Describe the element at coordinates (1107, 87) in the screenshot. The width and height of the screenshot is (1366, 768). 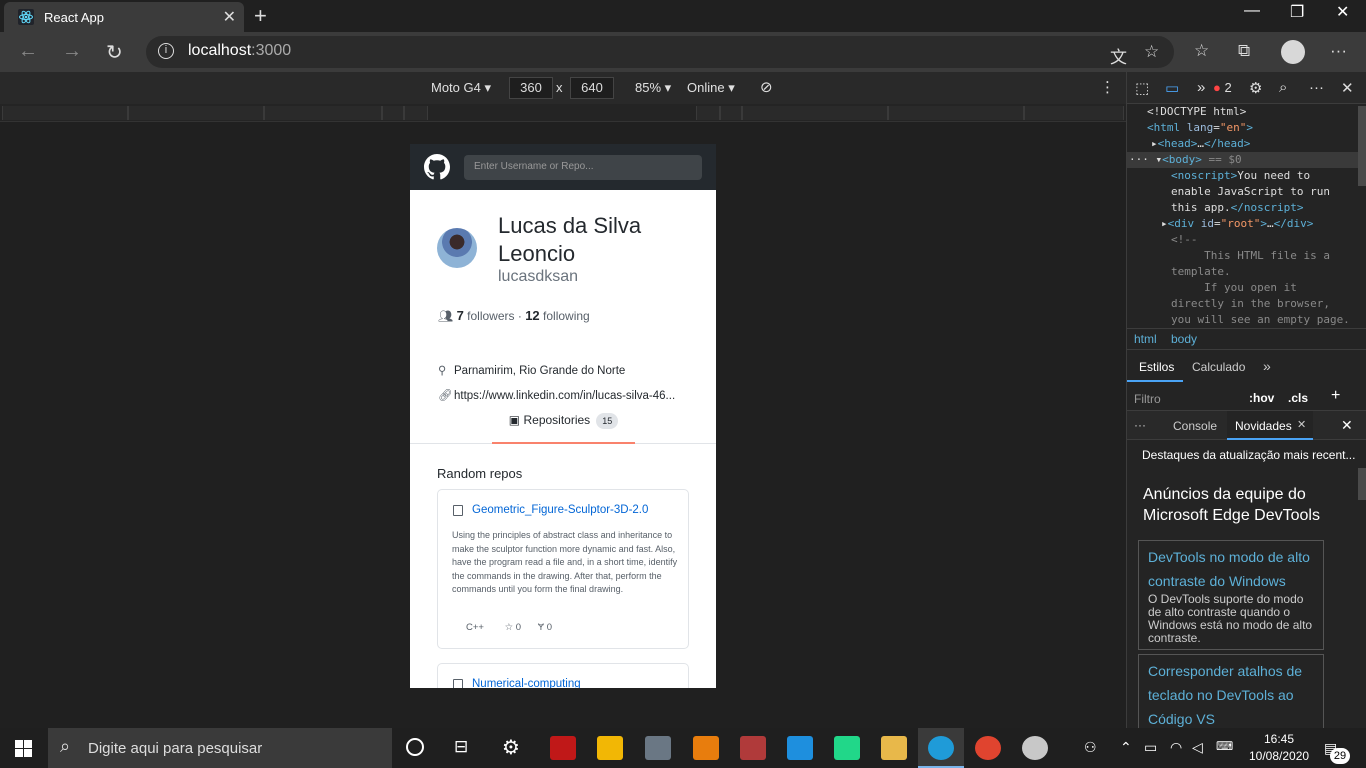
I see `device-more-icon: ⋮` at that location.